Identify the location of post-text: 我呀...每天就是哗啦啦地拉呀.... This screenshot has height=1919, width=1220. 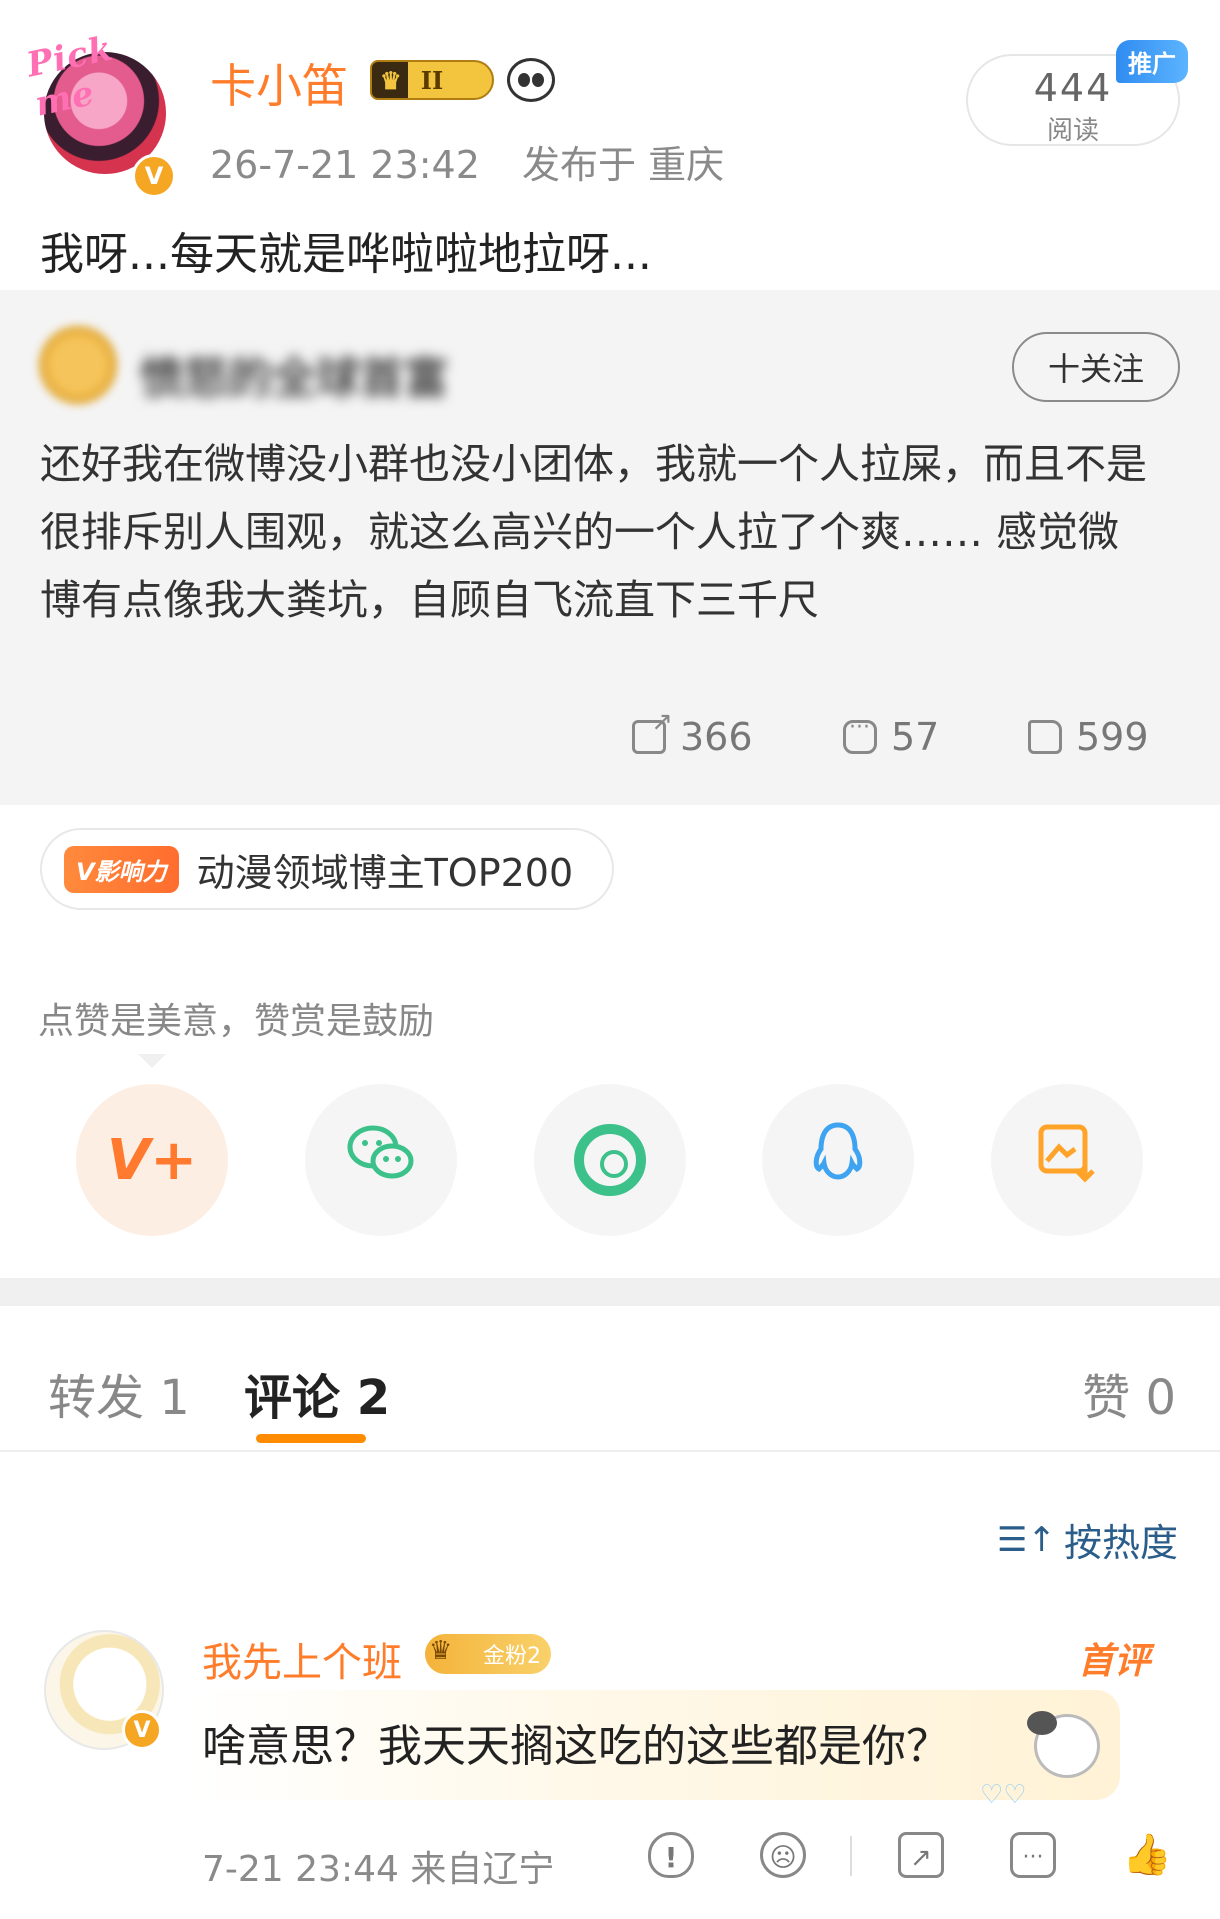
(346, 254).